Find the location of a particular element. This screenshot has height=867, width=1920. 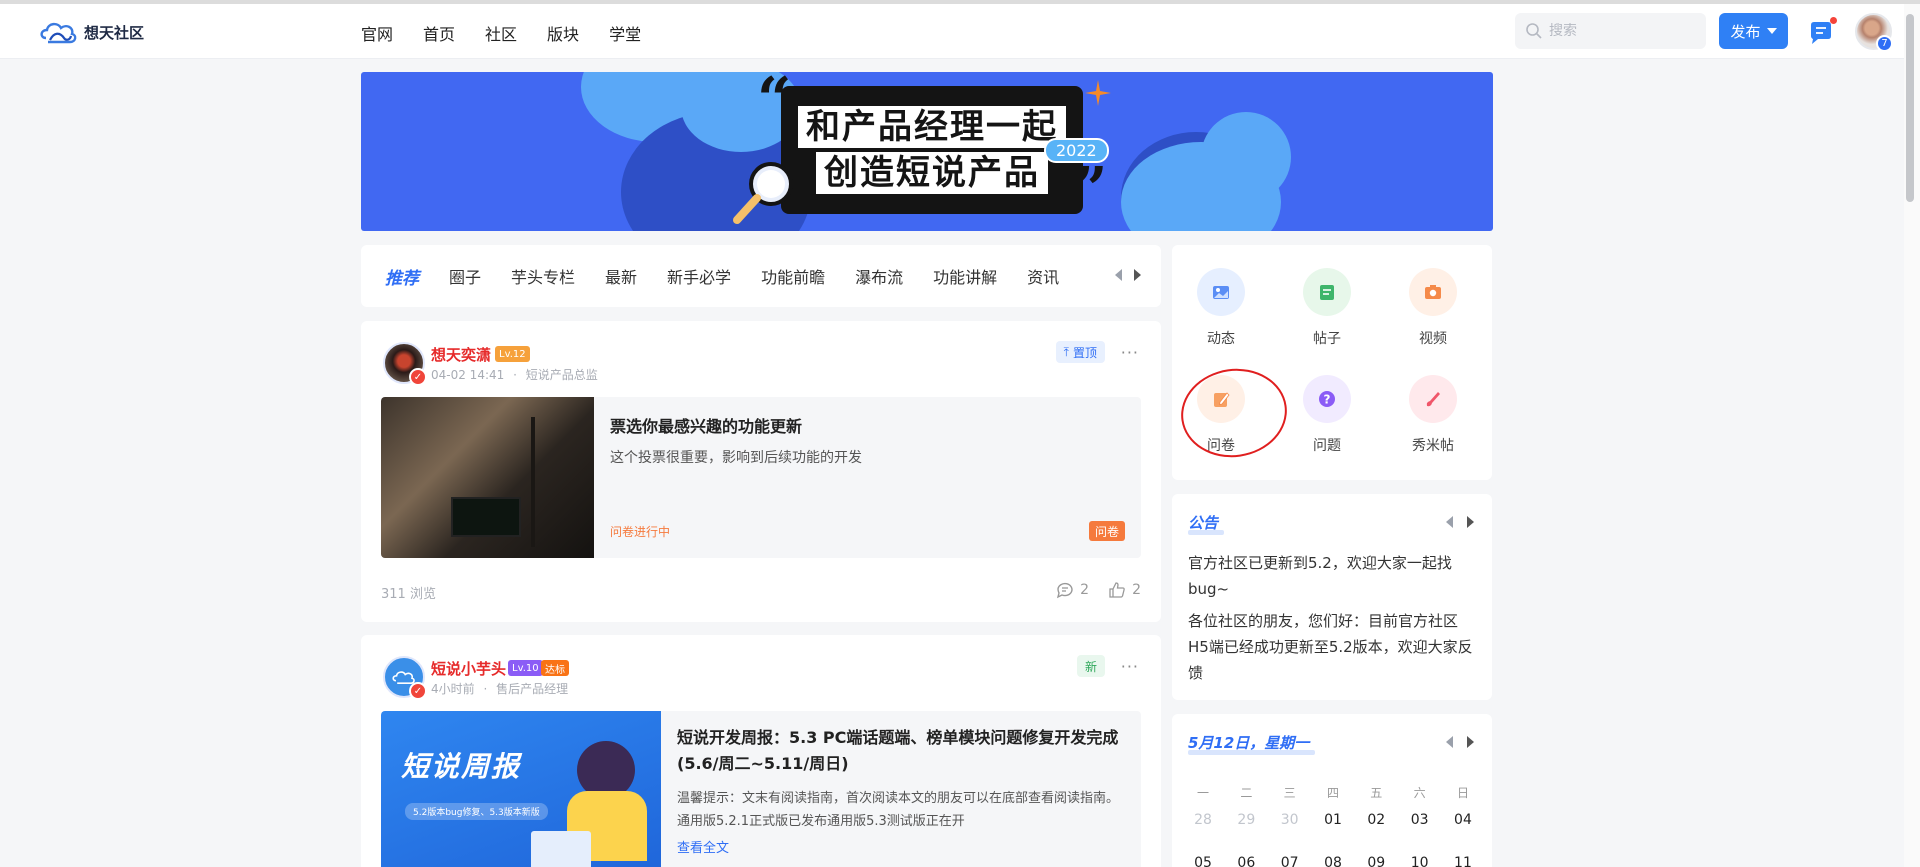

tab-preview: 功能前瞻 is located at coordinates (793, 276).